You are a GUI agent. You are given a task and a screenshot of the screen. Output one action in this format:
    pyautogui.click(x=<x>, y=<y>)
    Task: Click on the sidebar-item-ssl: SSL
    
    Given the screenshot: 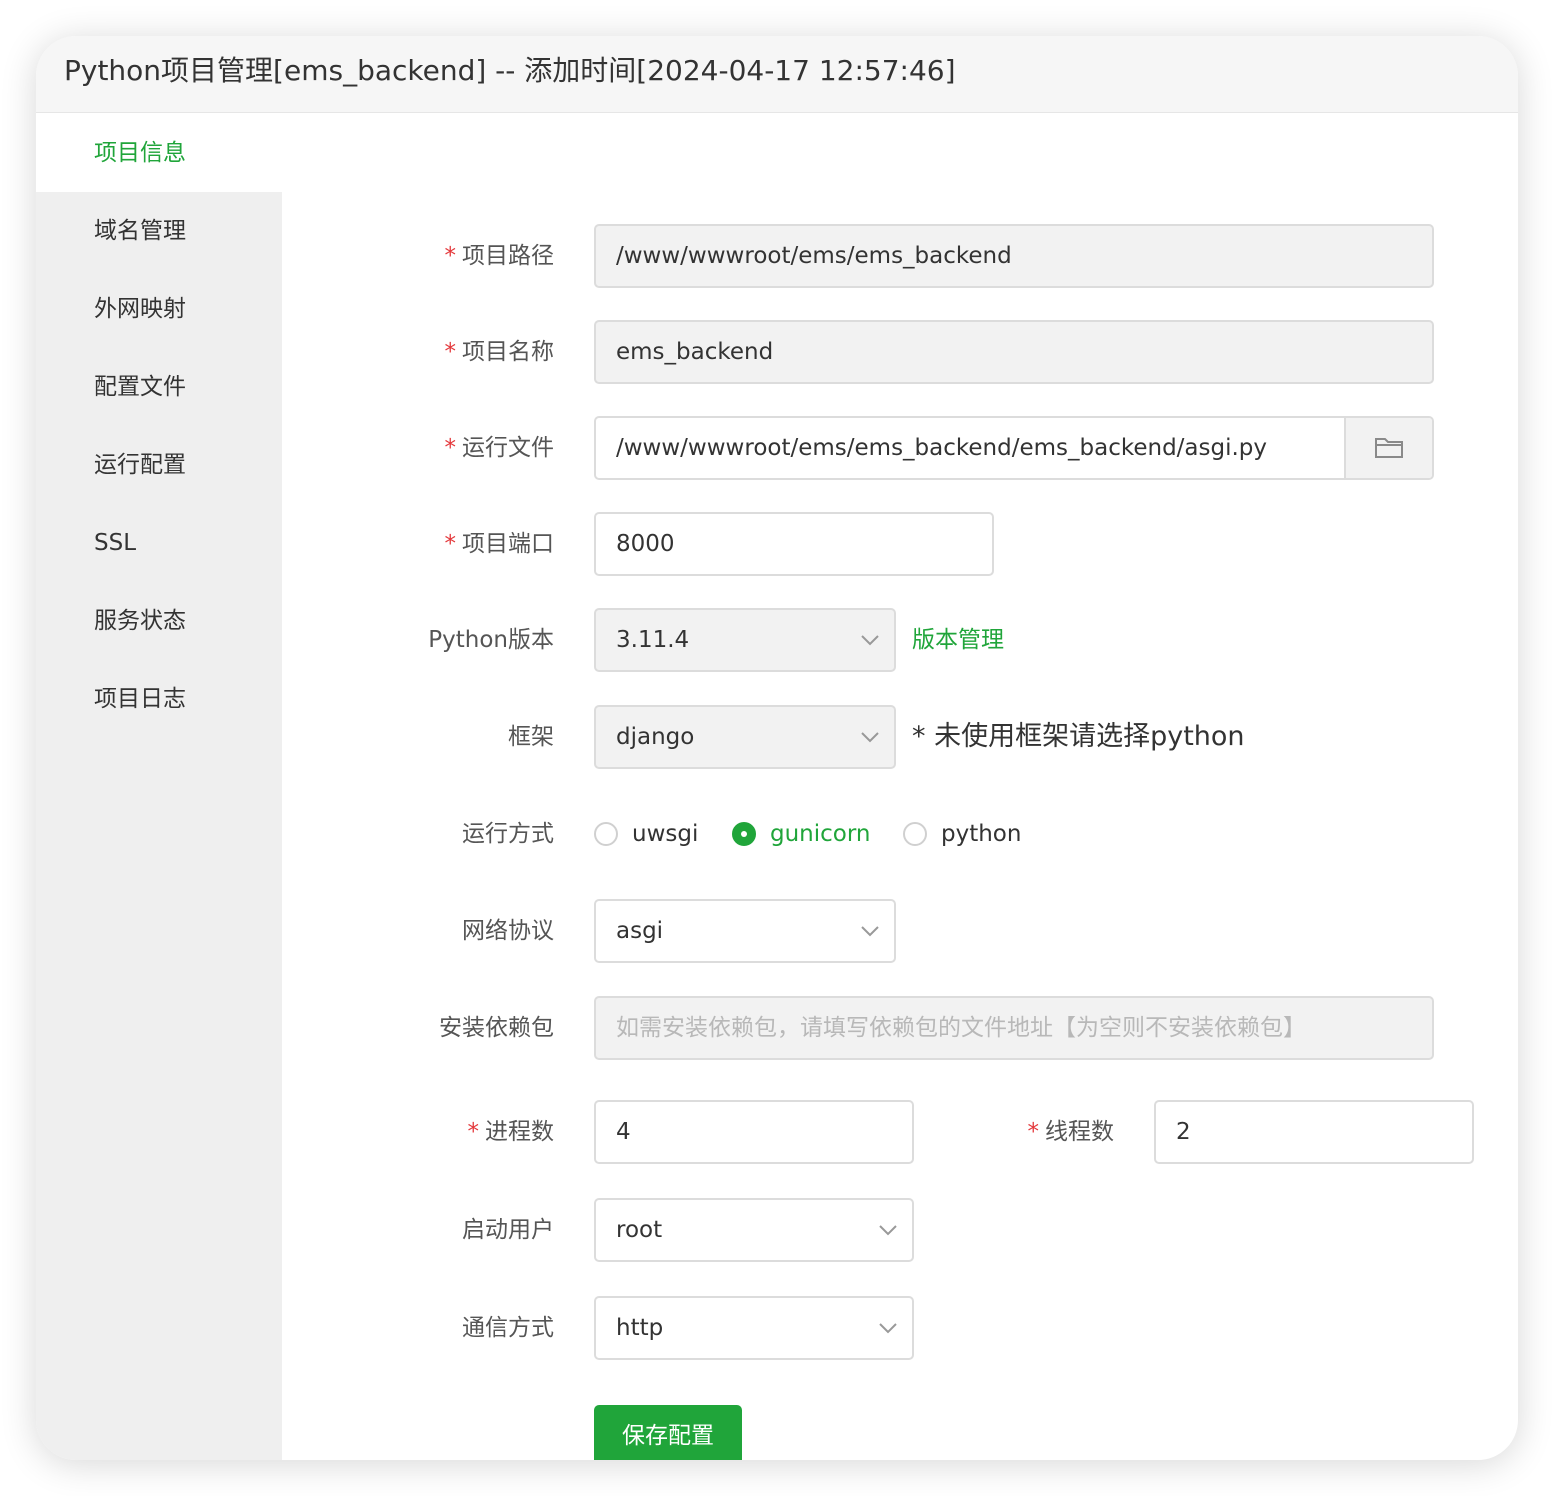 What is the action you would take?
    pyautogui.click(x=159, y=543)
    